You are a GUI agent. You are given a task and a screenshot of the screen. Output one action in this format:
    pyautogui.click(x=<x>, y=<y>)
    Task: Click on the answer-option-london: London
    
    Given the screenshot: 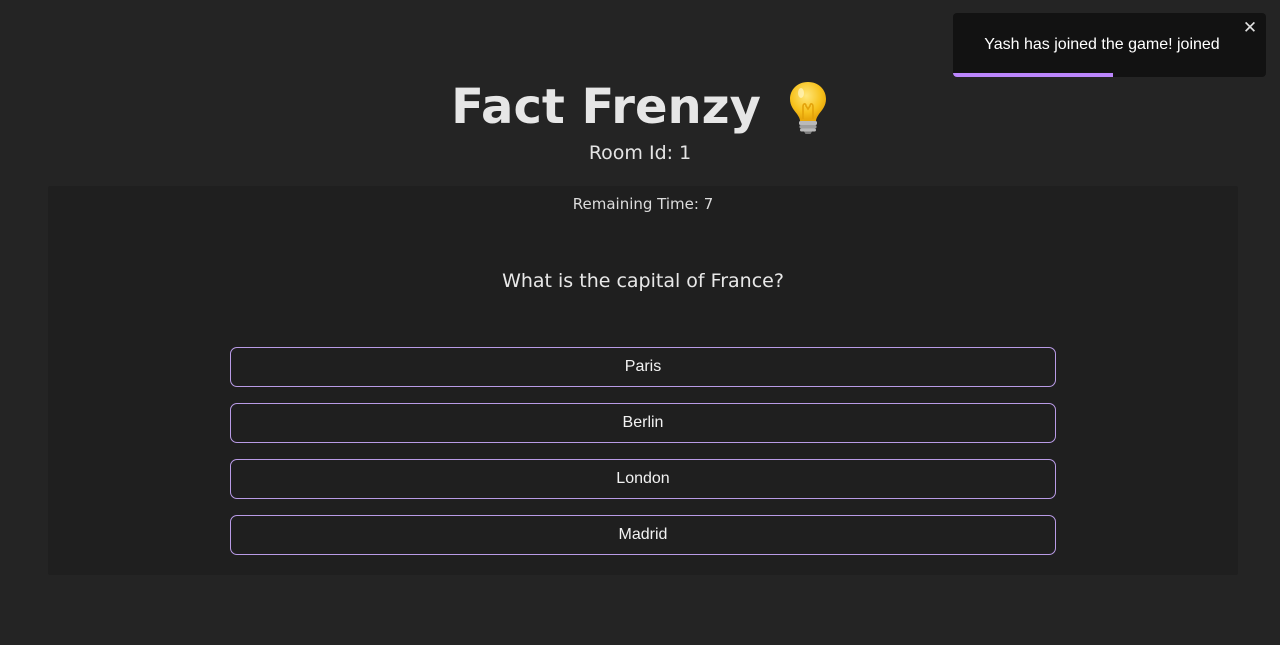 What is the action you would take?
    pyautogui.click(x=643, y=479)
    